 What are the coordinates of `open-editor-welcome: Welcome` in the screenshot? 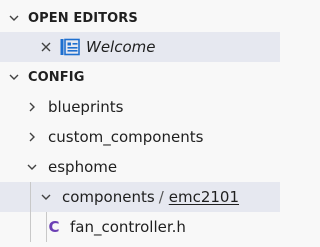 It's located at (140, 47).